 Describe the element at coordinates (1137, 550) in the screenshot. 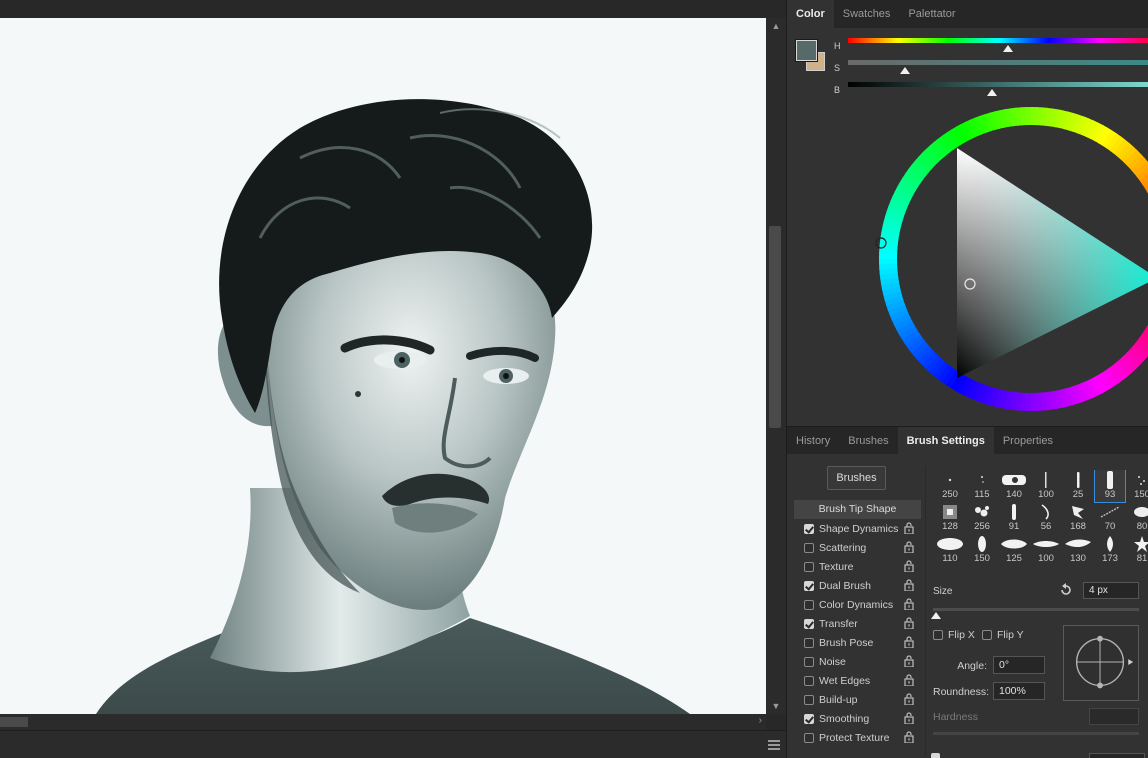

I see `brush-tip: 81` at that location.